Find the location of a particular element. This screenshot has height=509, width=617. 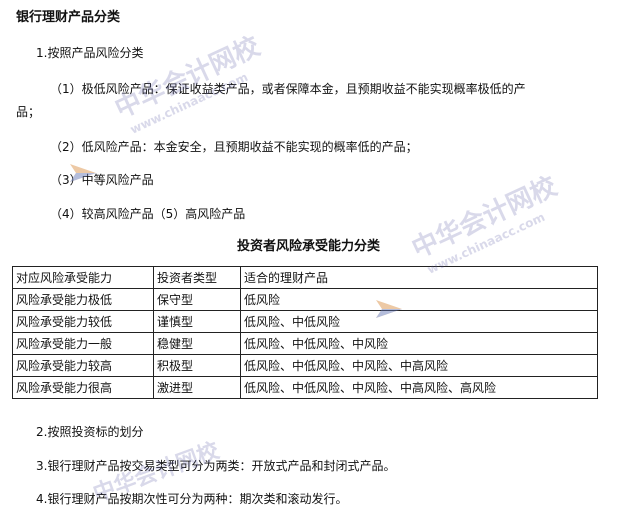

header-cell: 对应风险承受能力 is located at coordinates (83, 277).